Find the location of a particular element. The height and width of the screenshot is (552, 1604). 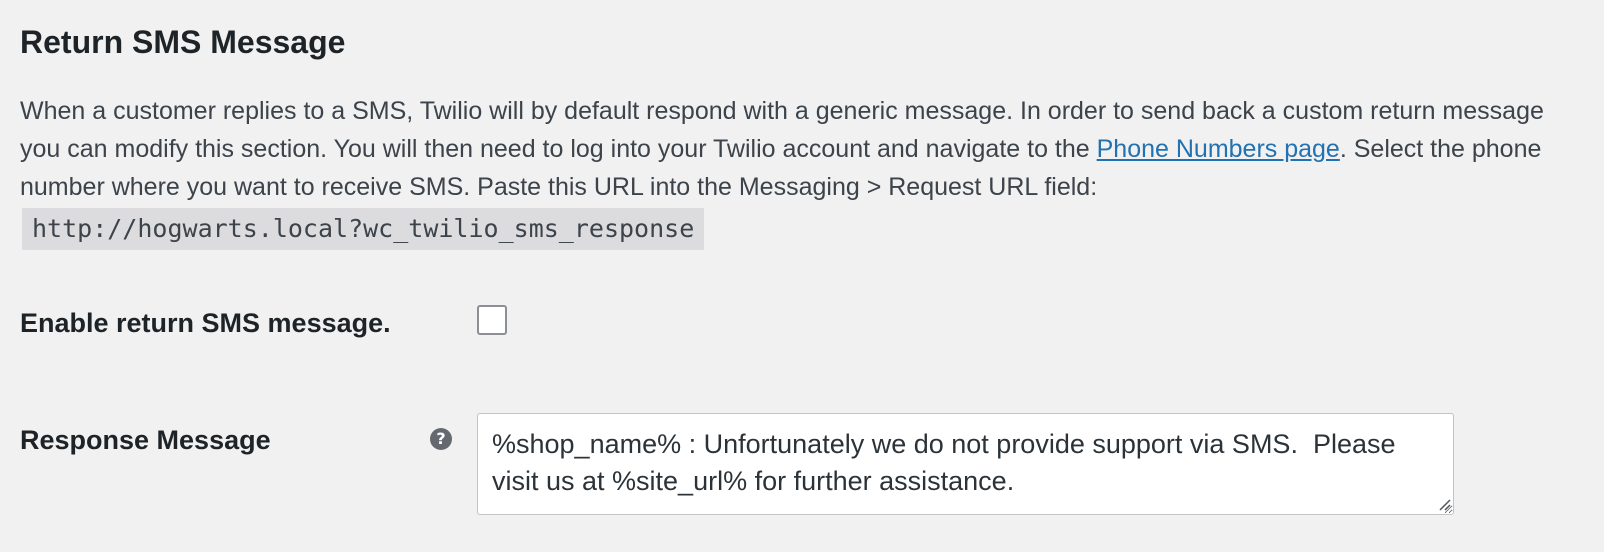

resize-handle-icon is located at coordinates (1444, 504).